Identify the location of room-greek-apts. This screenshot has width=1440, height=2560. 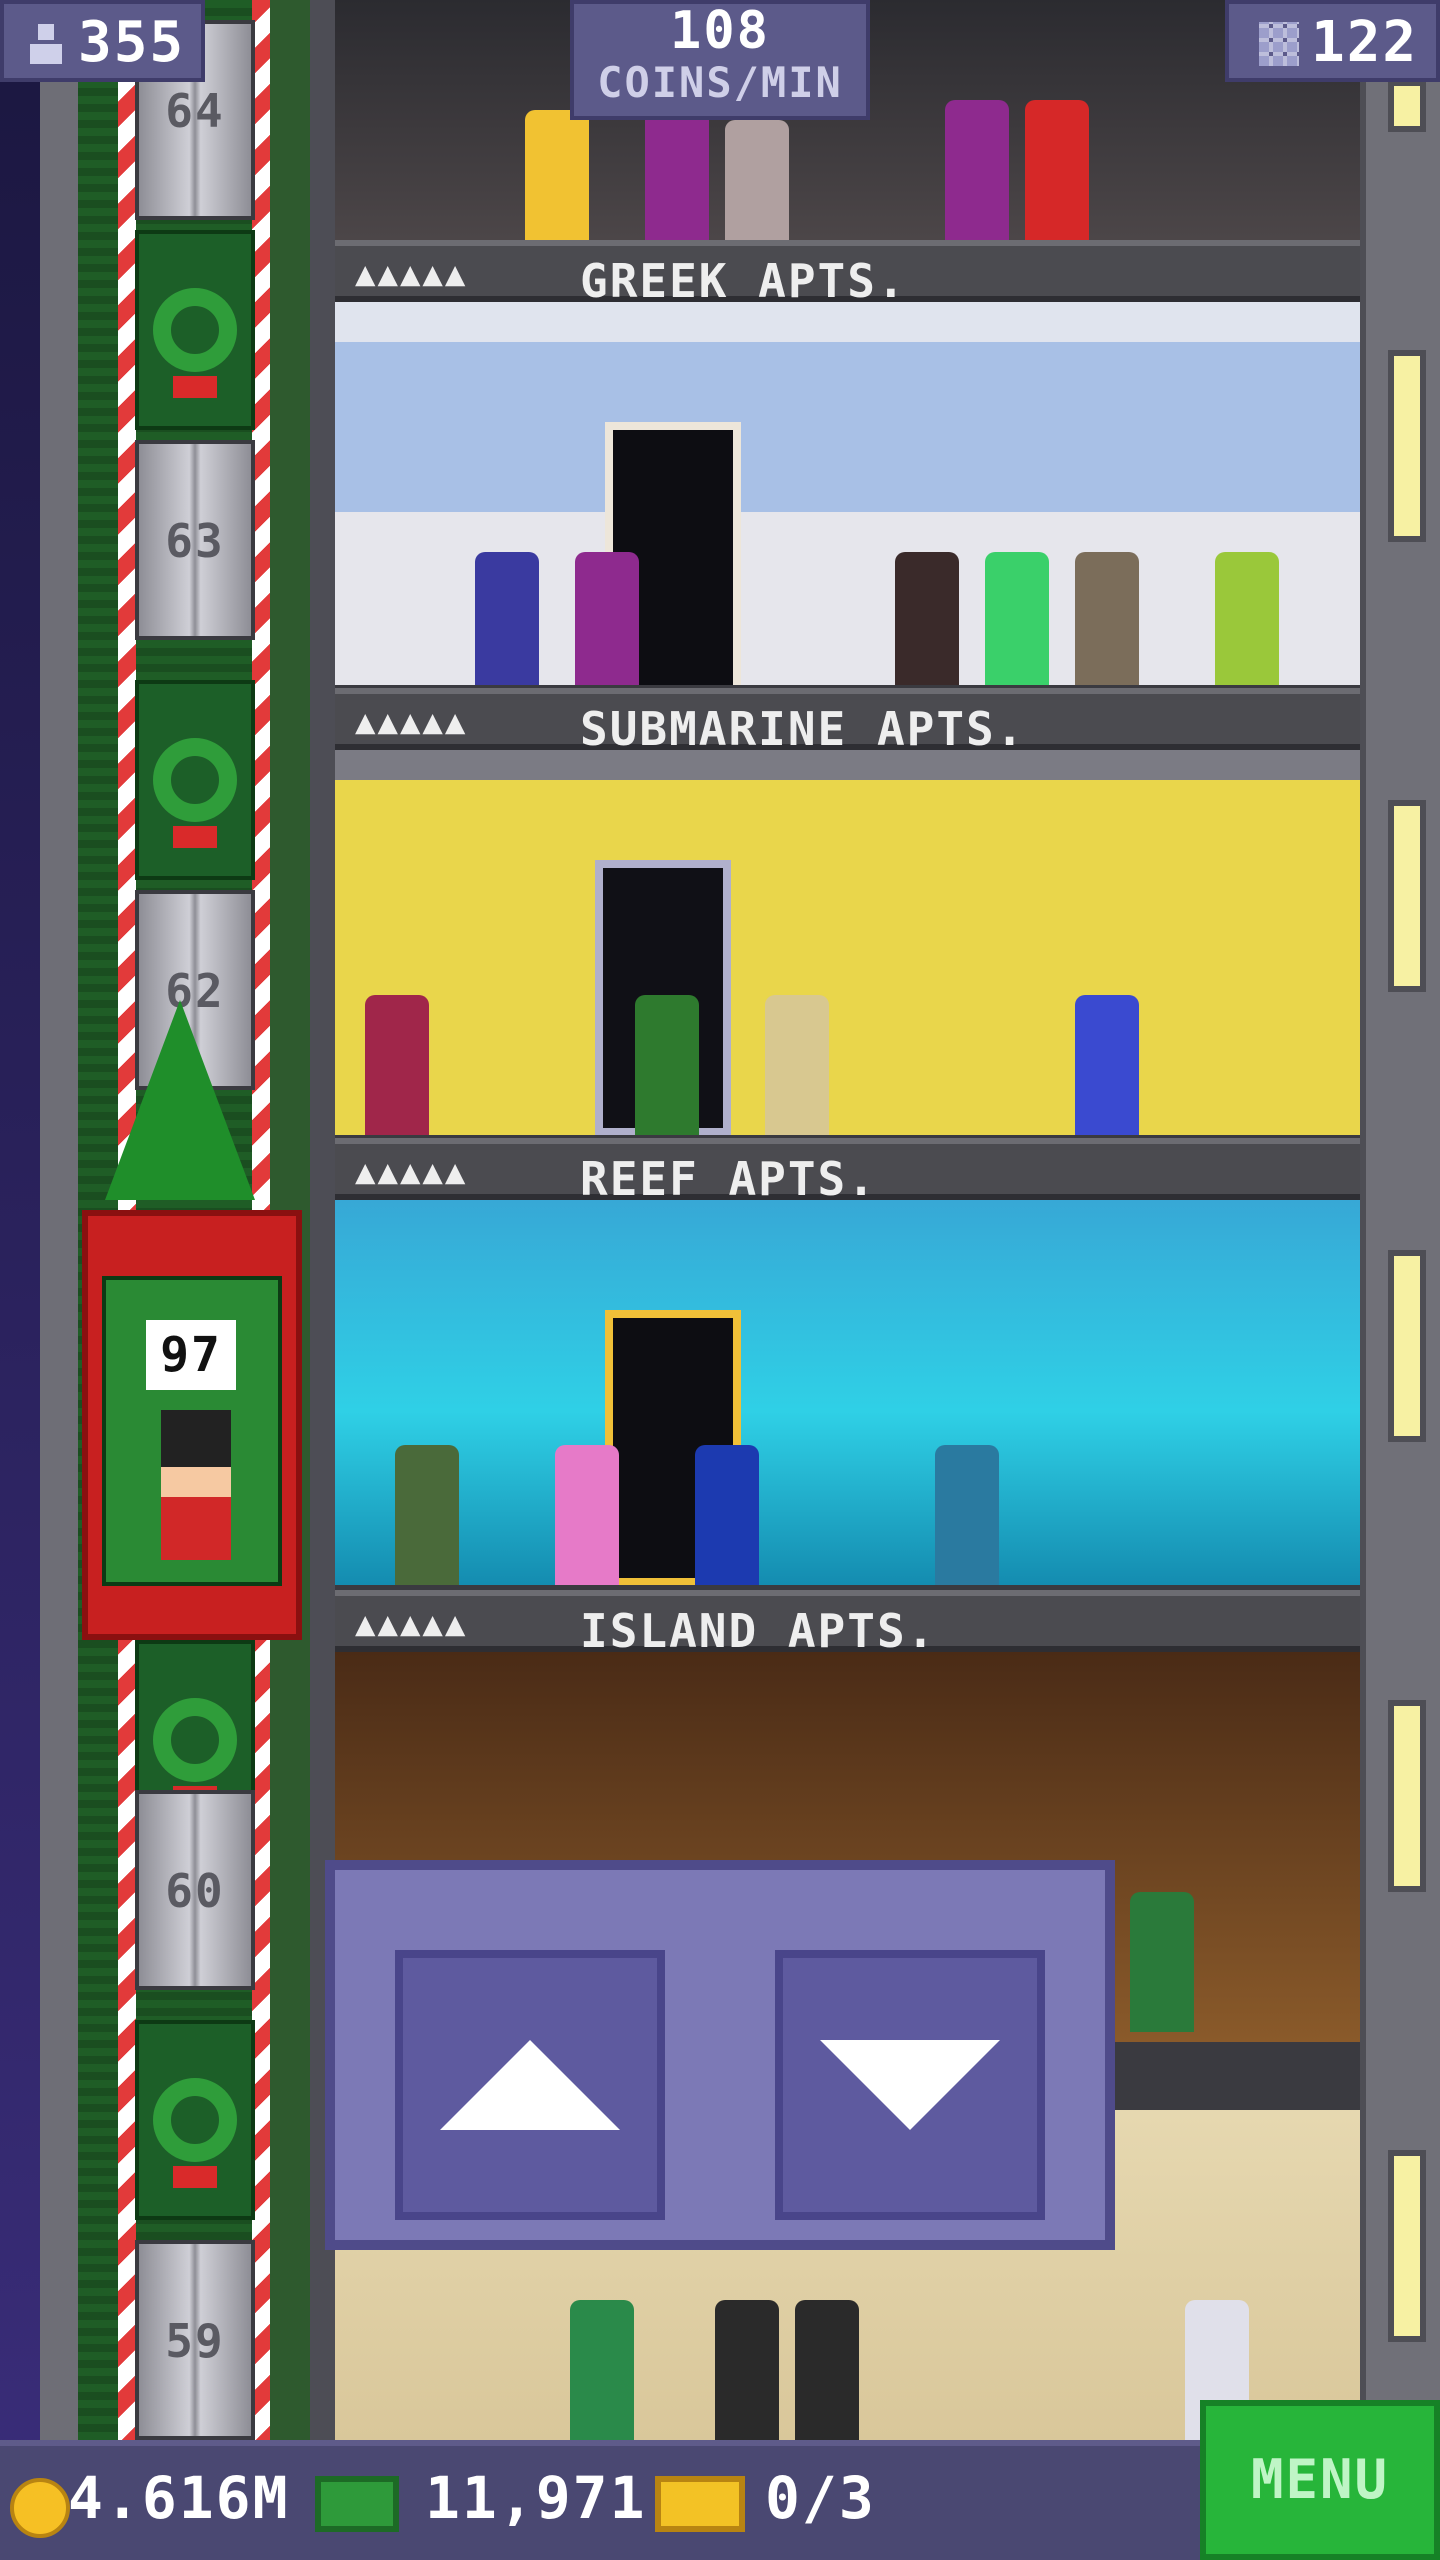
(847, 493).